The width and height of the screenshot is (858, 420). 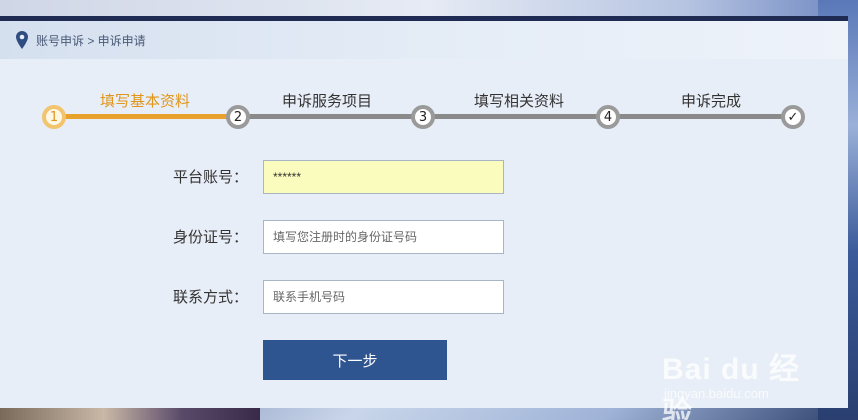 What do you see at coordinates (793, 117) in the screenshot?
I see `step-circle-done-check-icon: ✓` at bounding box center [793, 117].